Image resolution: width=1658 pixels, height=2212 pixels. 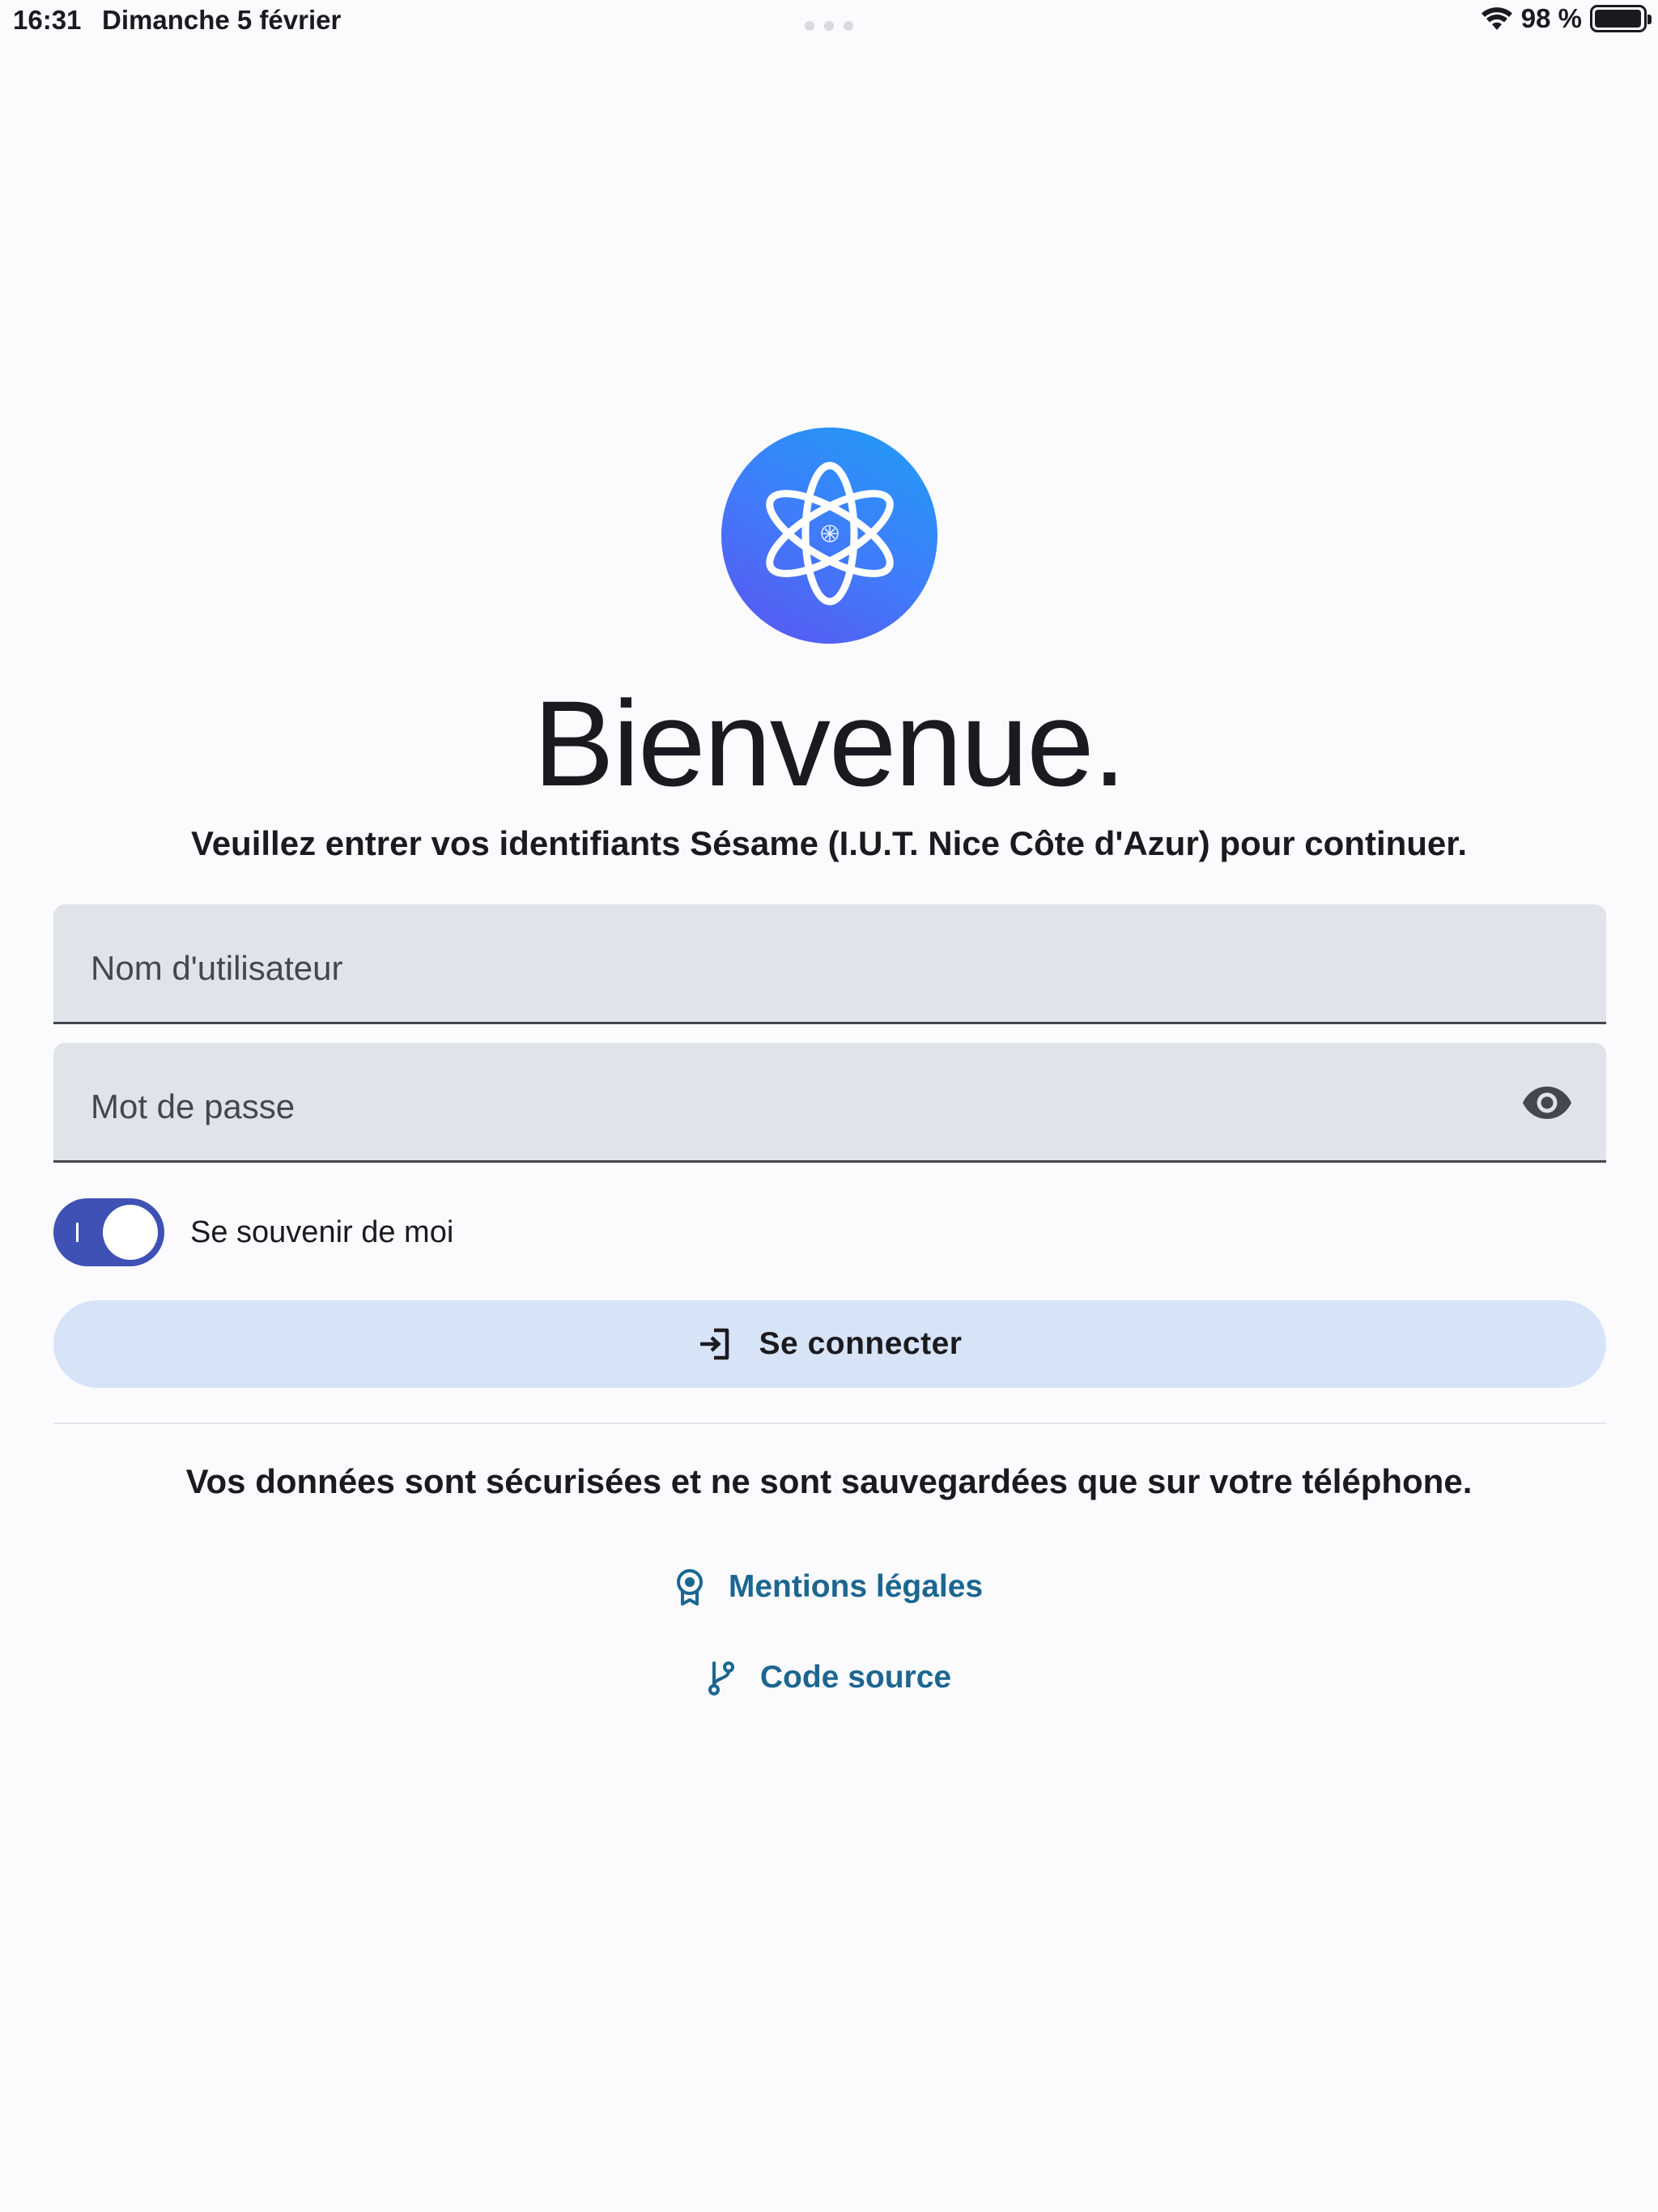 What do you see at coordinates (130, 1232) in the screenshot?
I see `toggle-thumb` at bounding box center [130, 1232].